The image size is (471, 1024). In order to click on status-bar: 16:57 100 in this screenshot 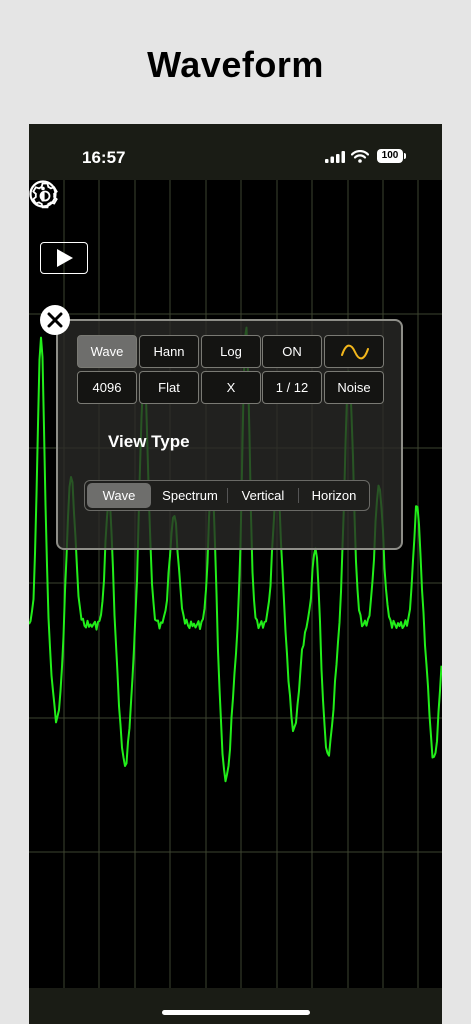, I will do `click(235, 152)`.